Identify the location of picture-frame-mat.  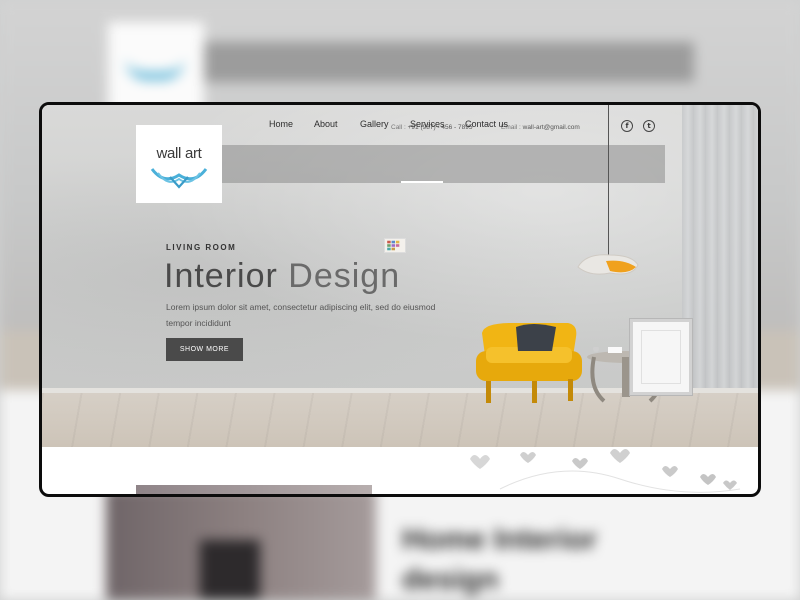
(661, 357).